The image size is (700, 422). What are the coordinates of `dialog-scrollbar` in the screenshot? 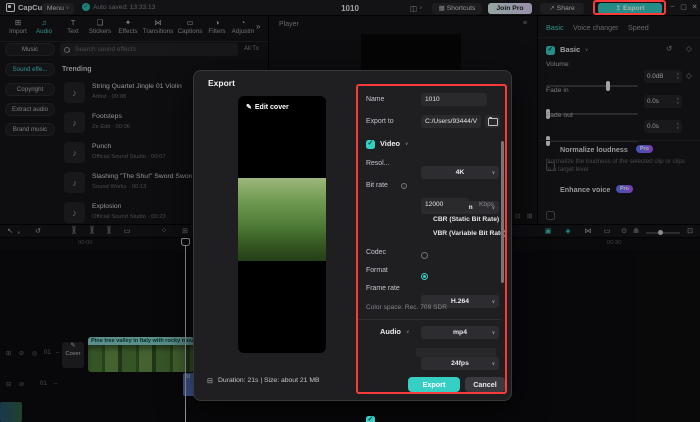 It's located at (502, 212).